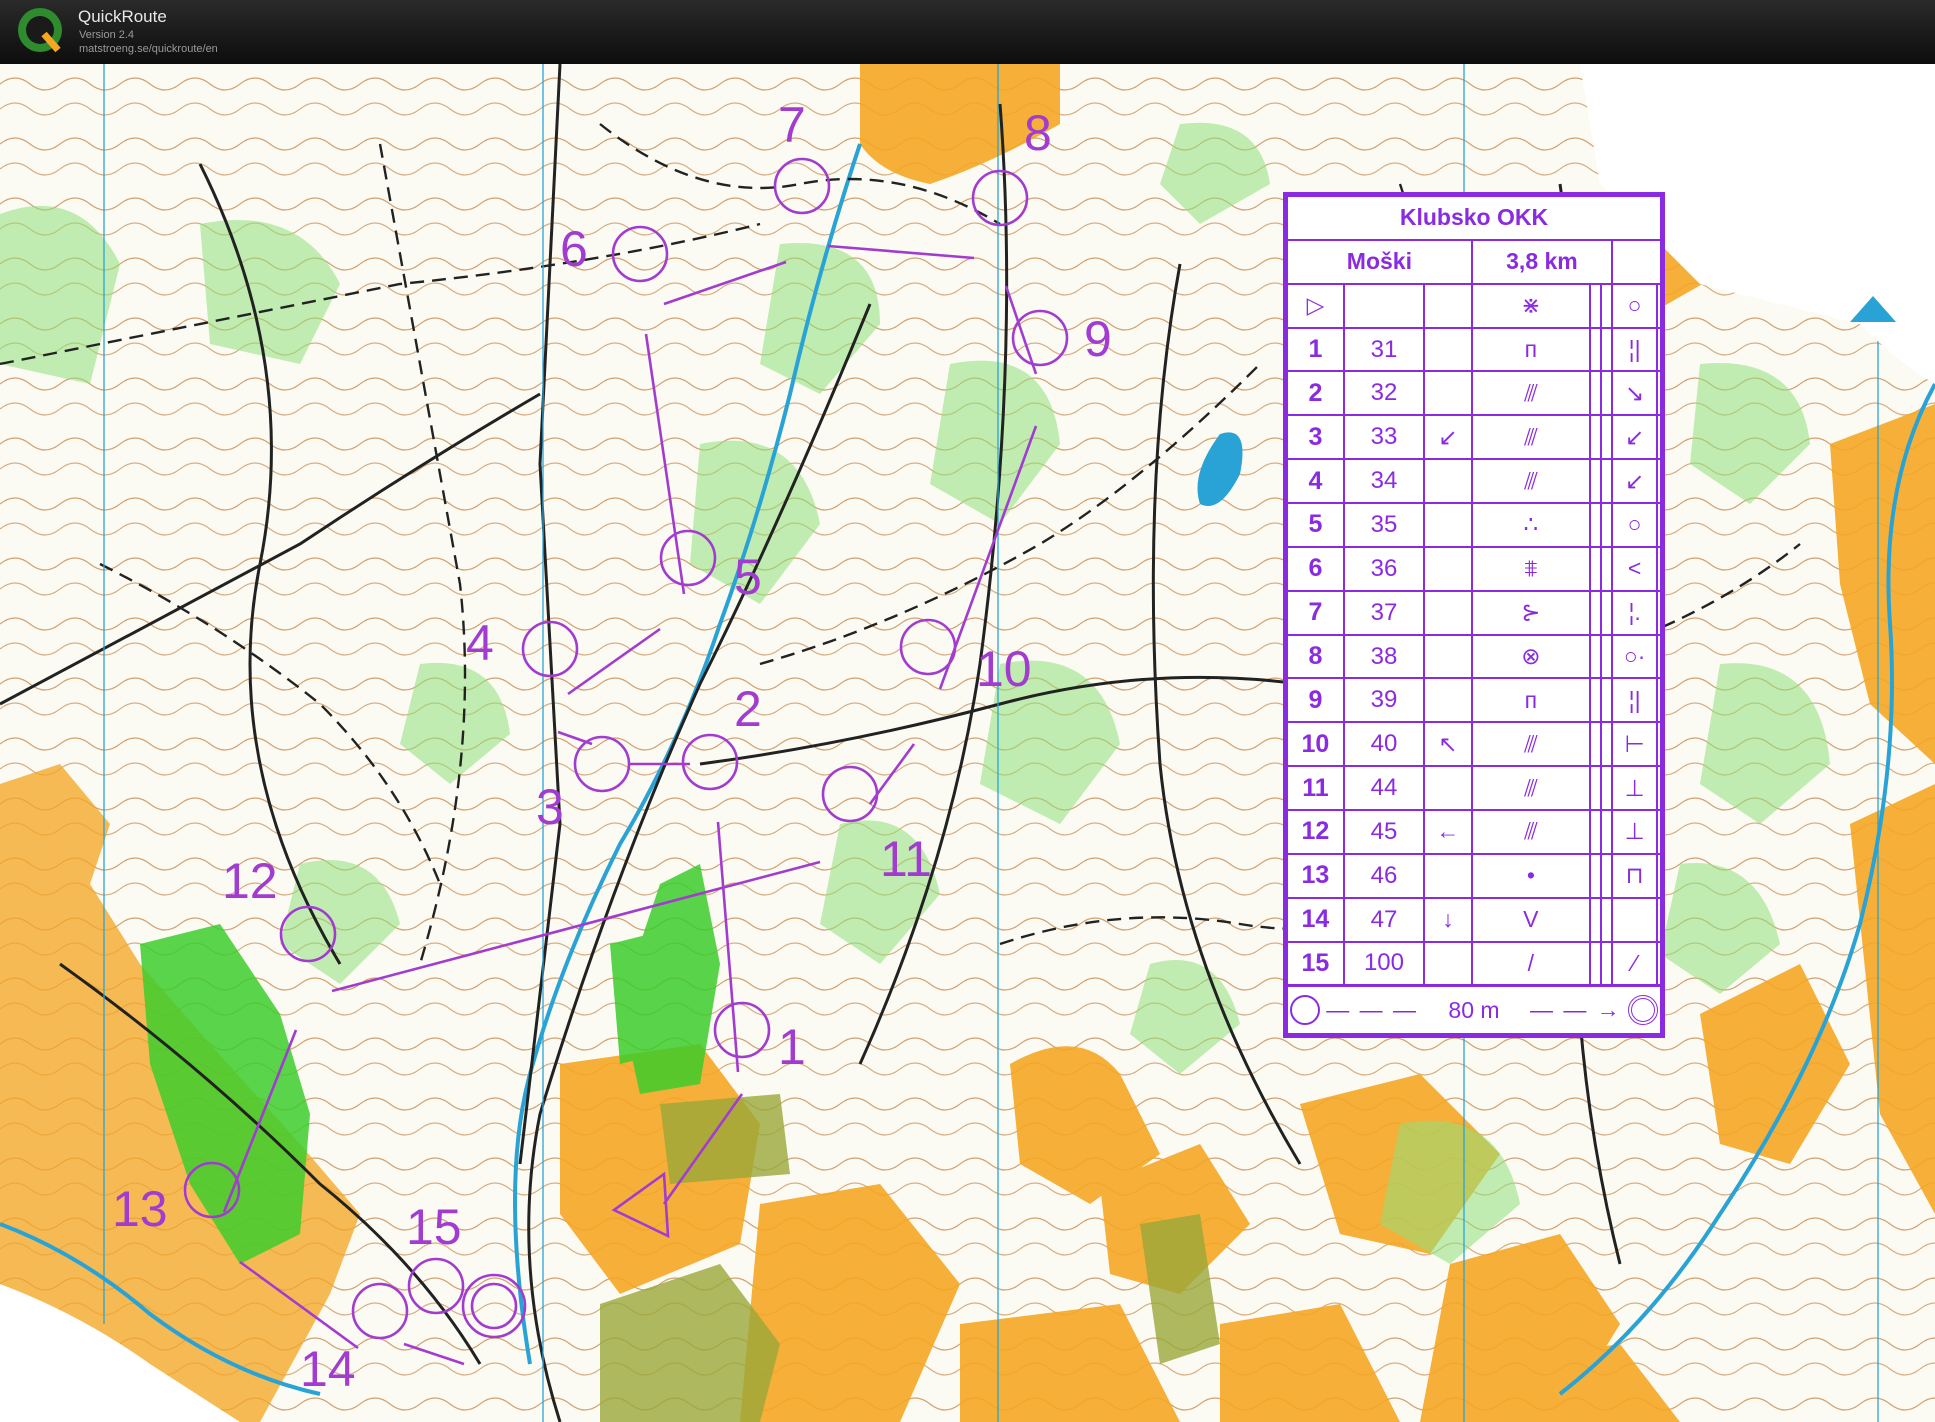 The width and height of the screenshot is (1935, 1422). Describe the element at coordinates (1384, 568) in the screenshot. I see `control-code: 36` at that location.